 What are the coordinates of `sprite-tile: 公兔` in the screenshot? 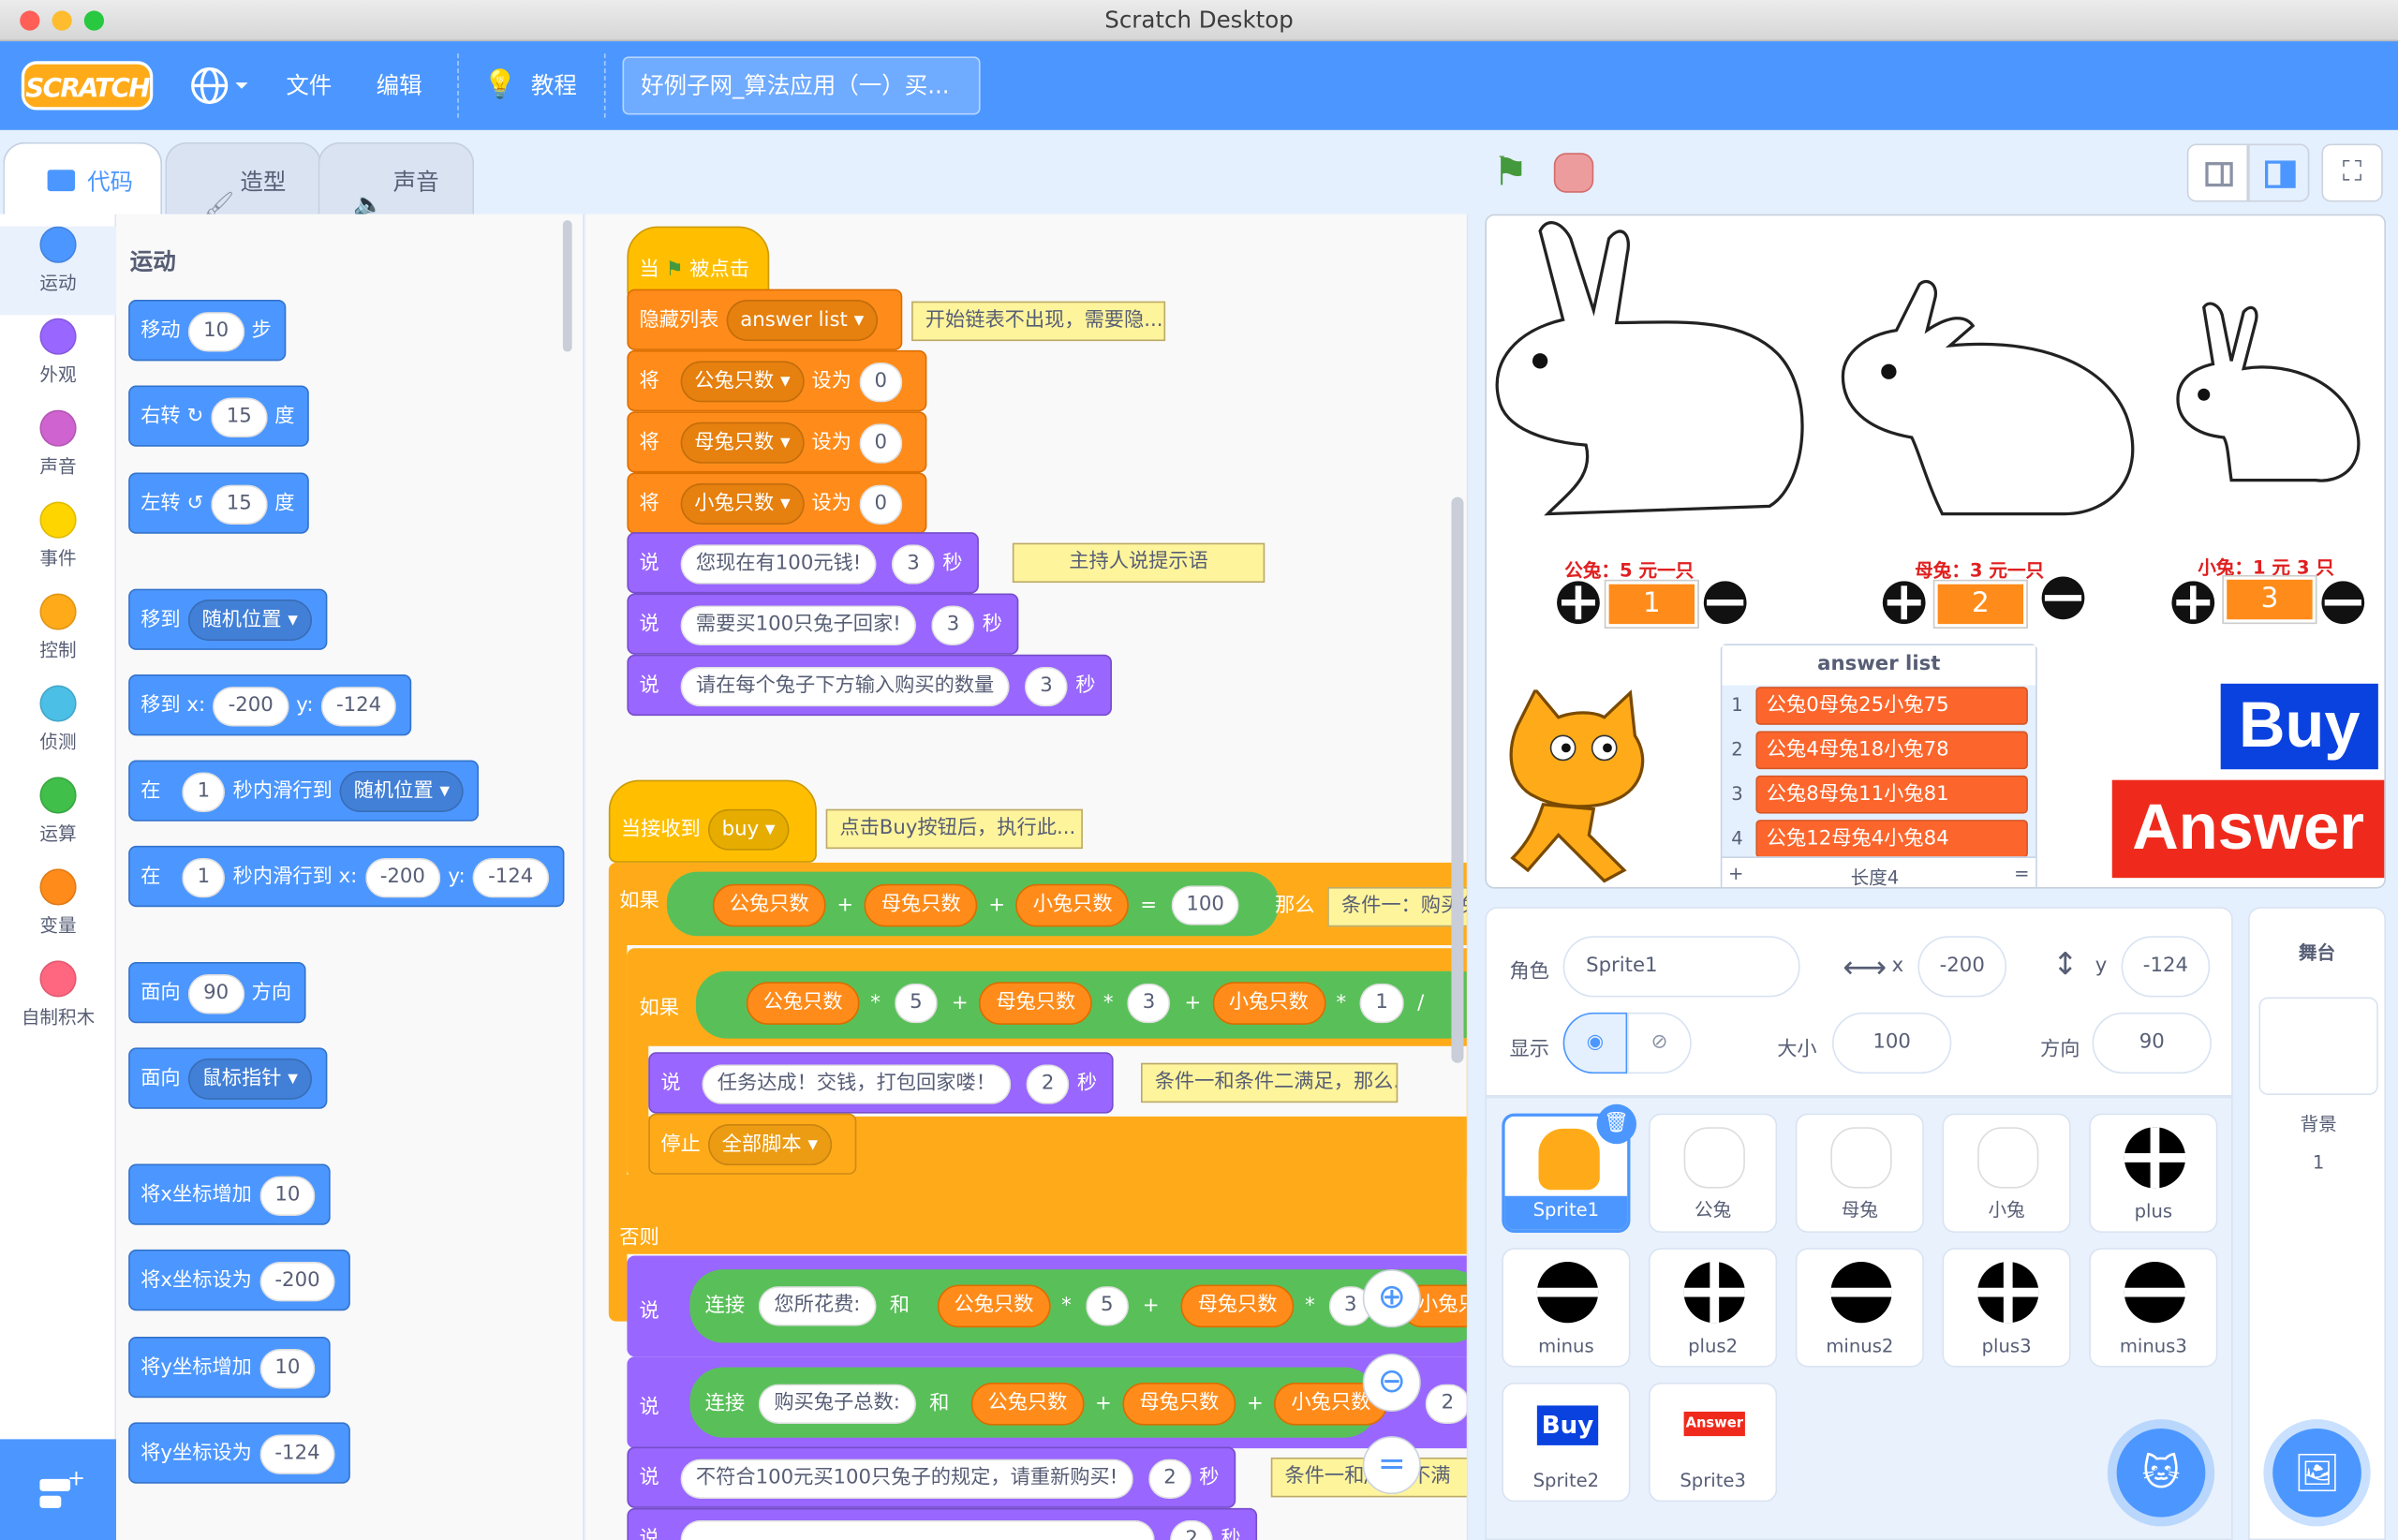 It's located at (1713, 1173).